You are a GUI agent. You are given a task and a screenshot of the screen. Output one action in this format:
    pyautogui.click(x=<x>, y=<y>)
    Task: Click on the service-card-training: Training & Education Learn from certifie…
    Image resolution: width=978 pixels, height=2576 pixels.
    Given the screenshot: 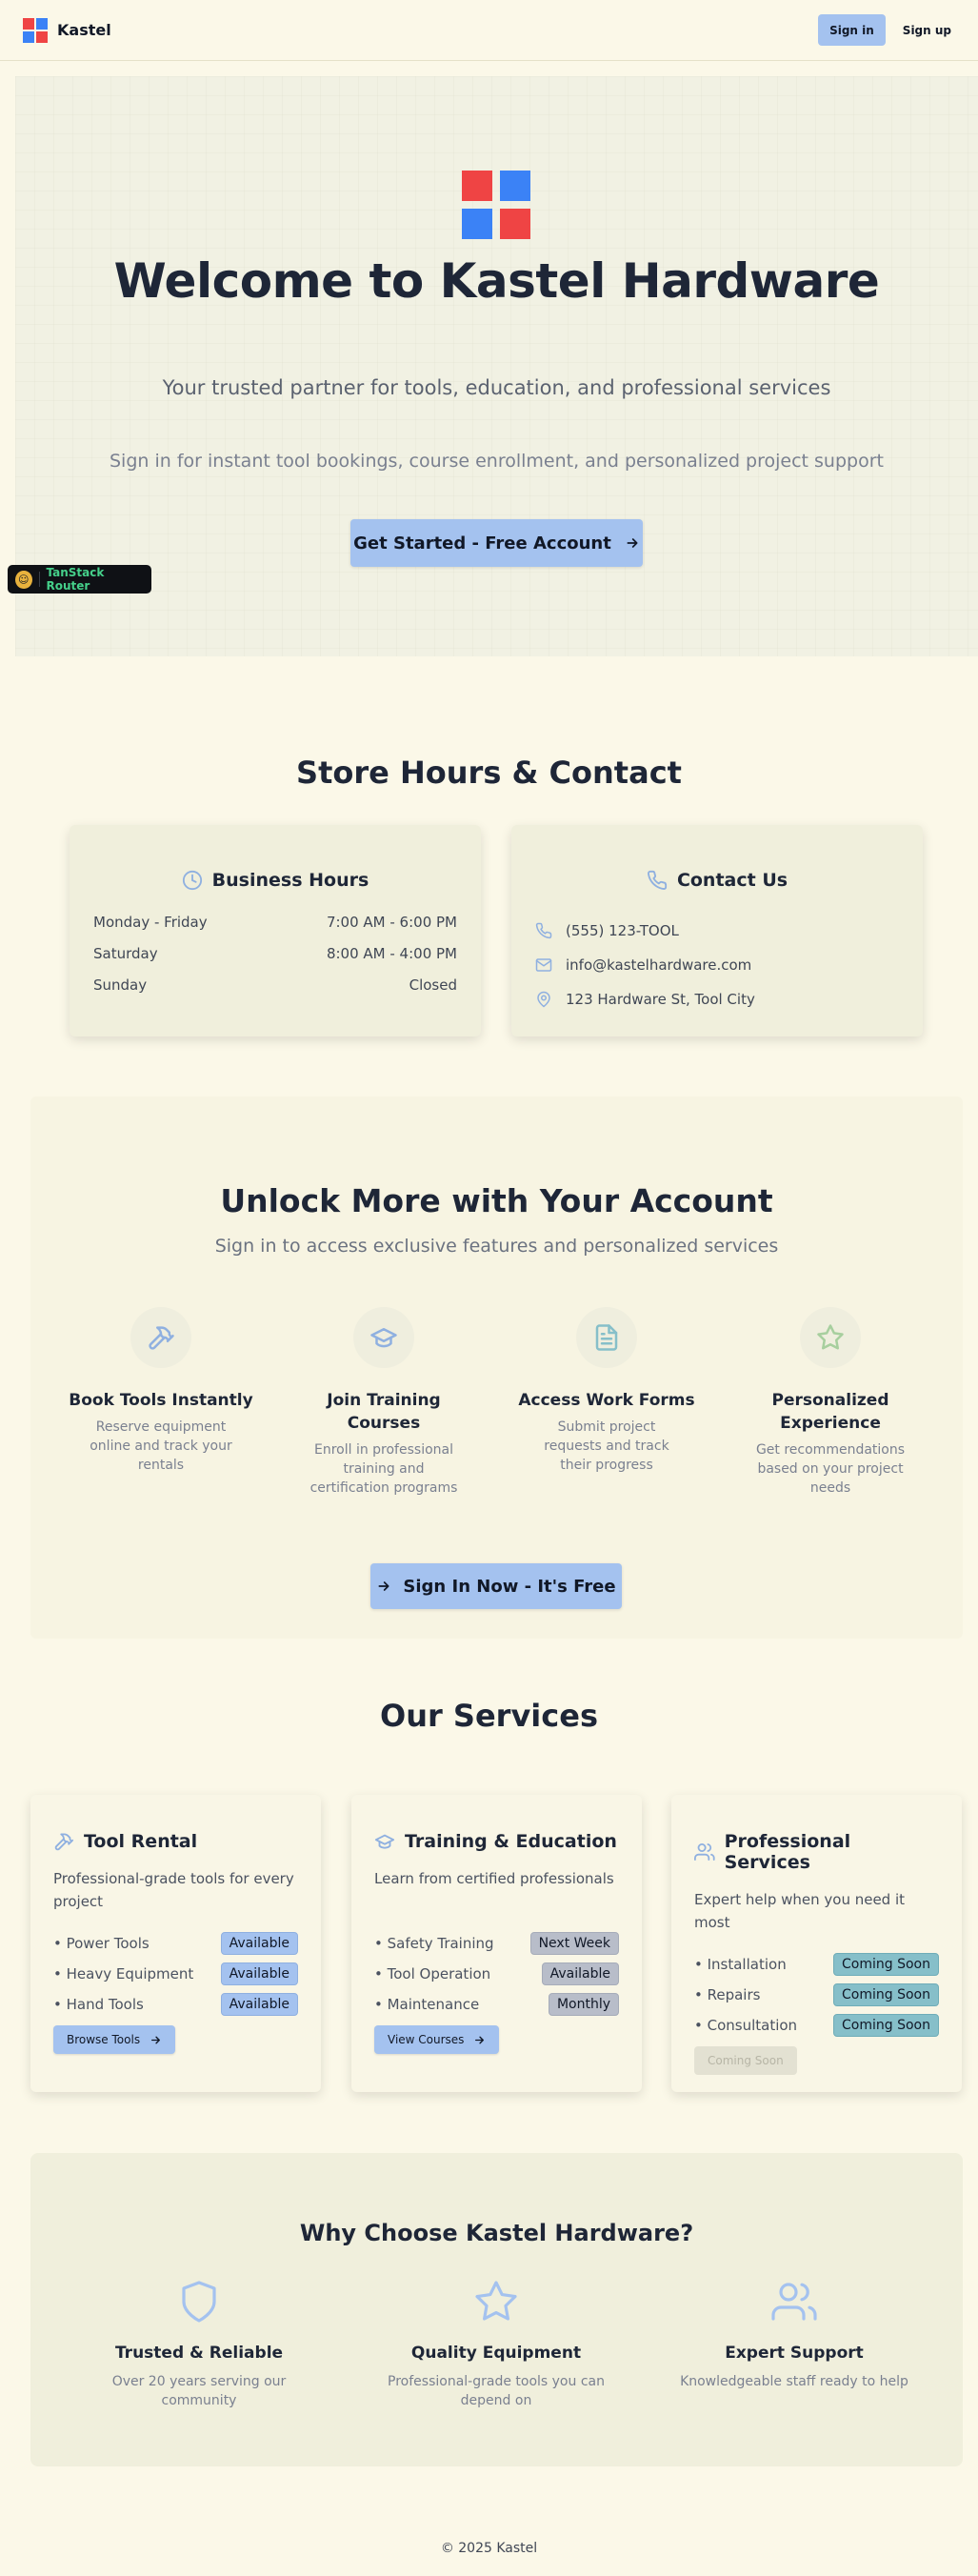 What is the action you would take?
    pyautogui.click(x=496, y=1943)
    